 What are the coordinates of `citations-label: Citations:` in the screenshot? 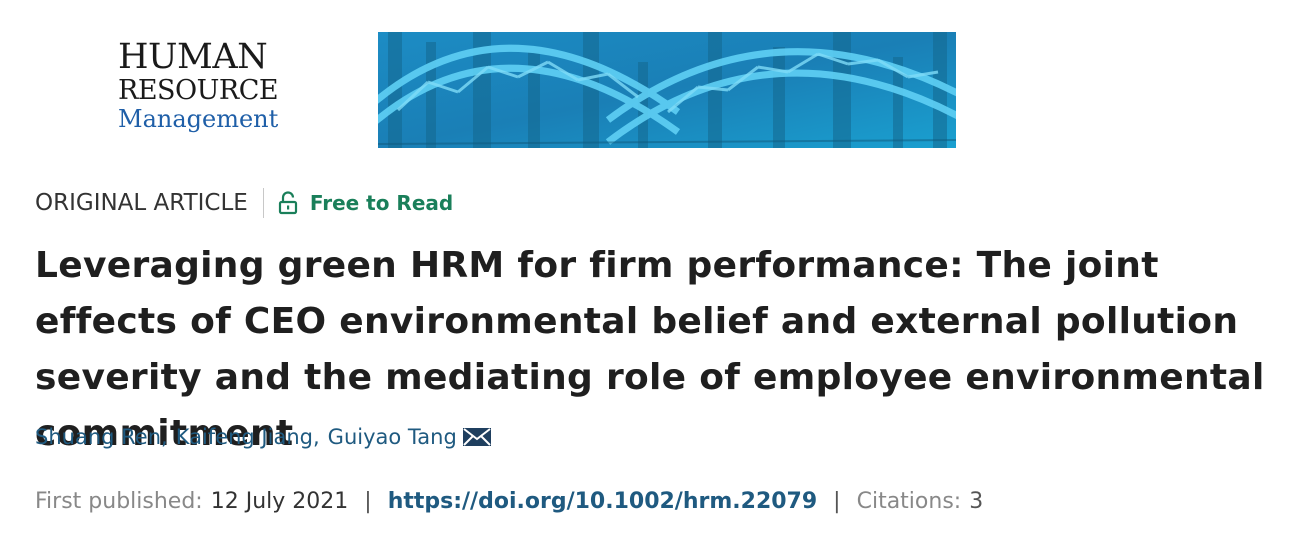 It's located at (909, 501).